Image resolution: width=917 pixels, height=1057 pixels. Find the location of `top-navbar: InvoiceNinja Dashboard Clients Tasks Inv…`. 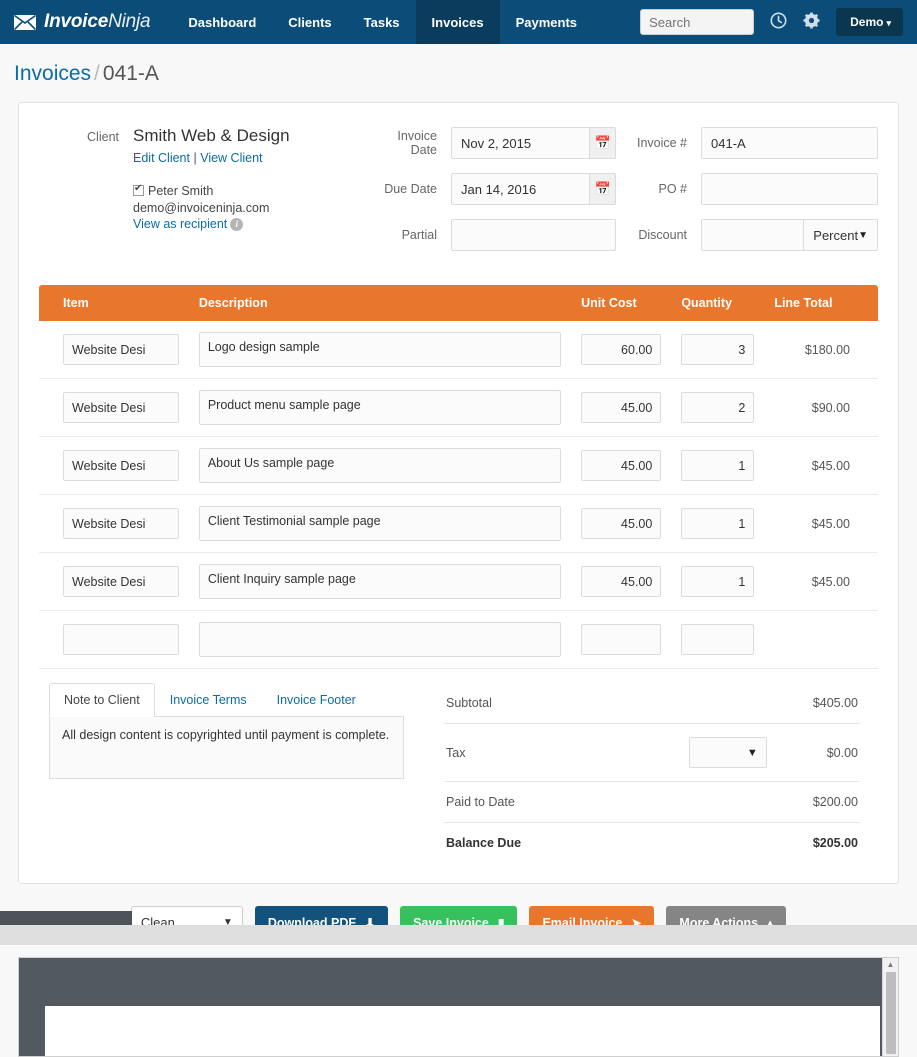

top-navbar: InvoiceNinja Dashboard Clients Tasks Inv… is located at coordinates (458, 22).